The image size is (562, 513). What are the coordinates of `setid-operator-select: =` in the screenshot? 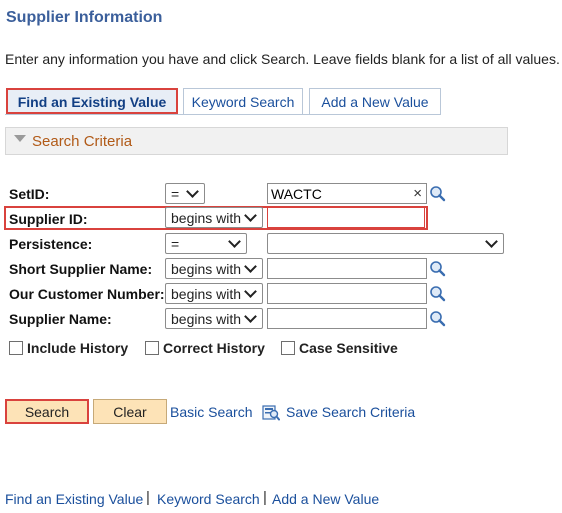 It's located at (185, 193).